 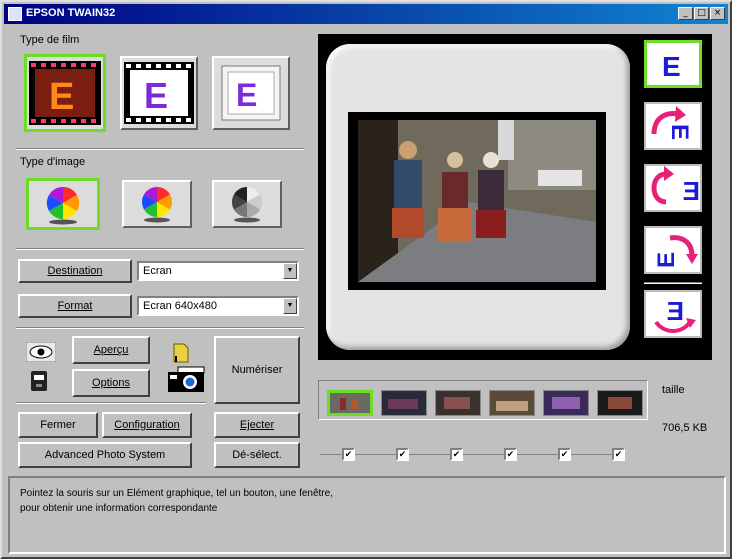 I want to click on flip-button: E, so click(x=673, y=314).